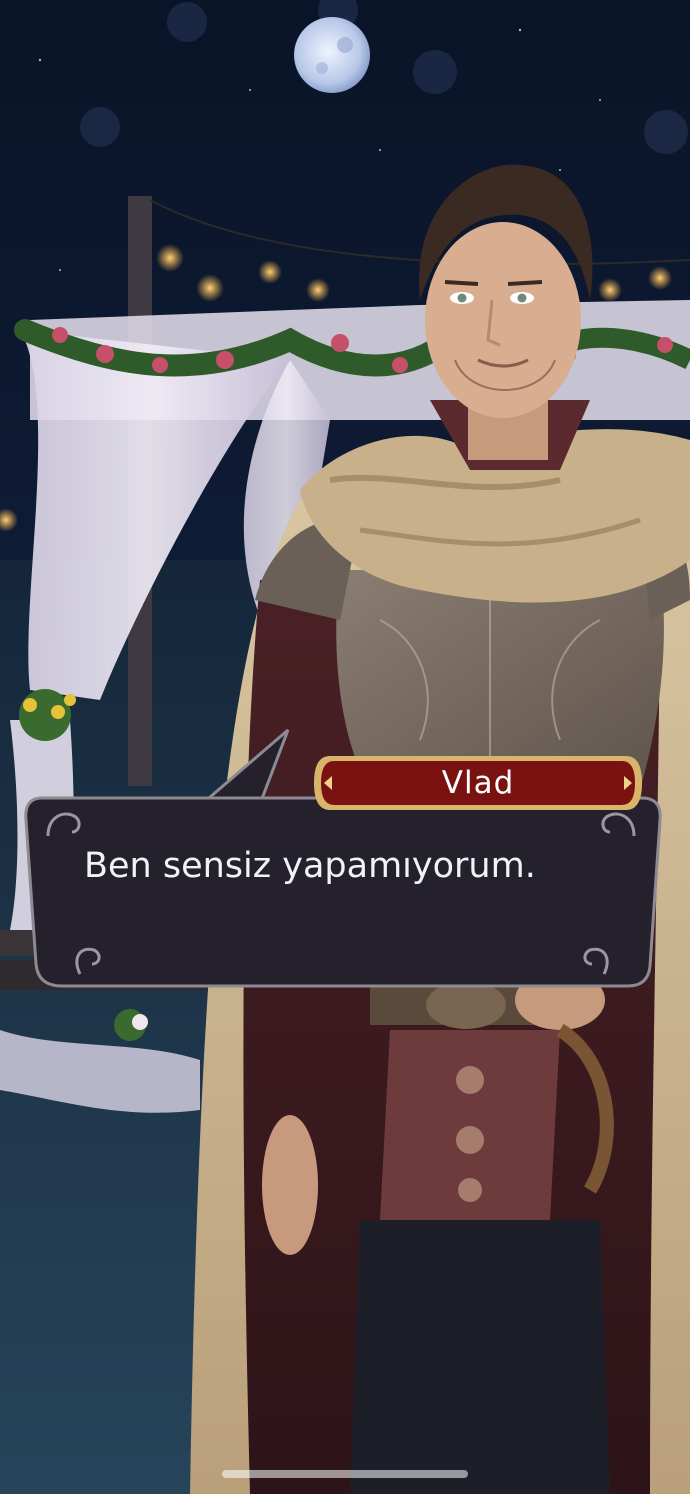 This screenshot has width=690, height=1494. Describe the element at coordinates (345, 1474) in the screenshot. I see `home-indicator` at that location.